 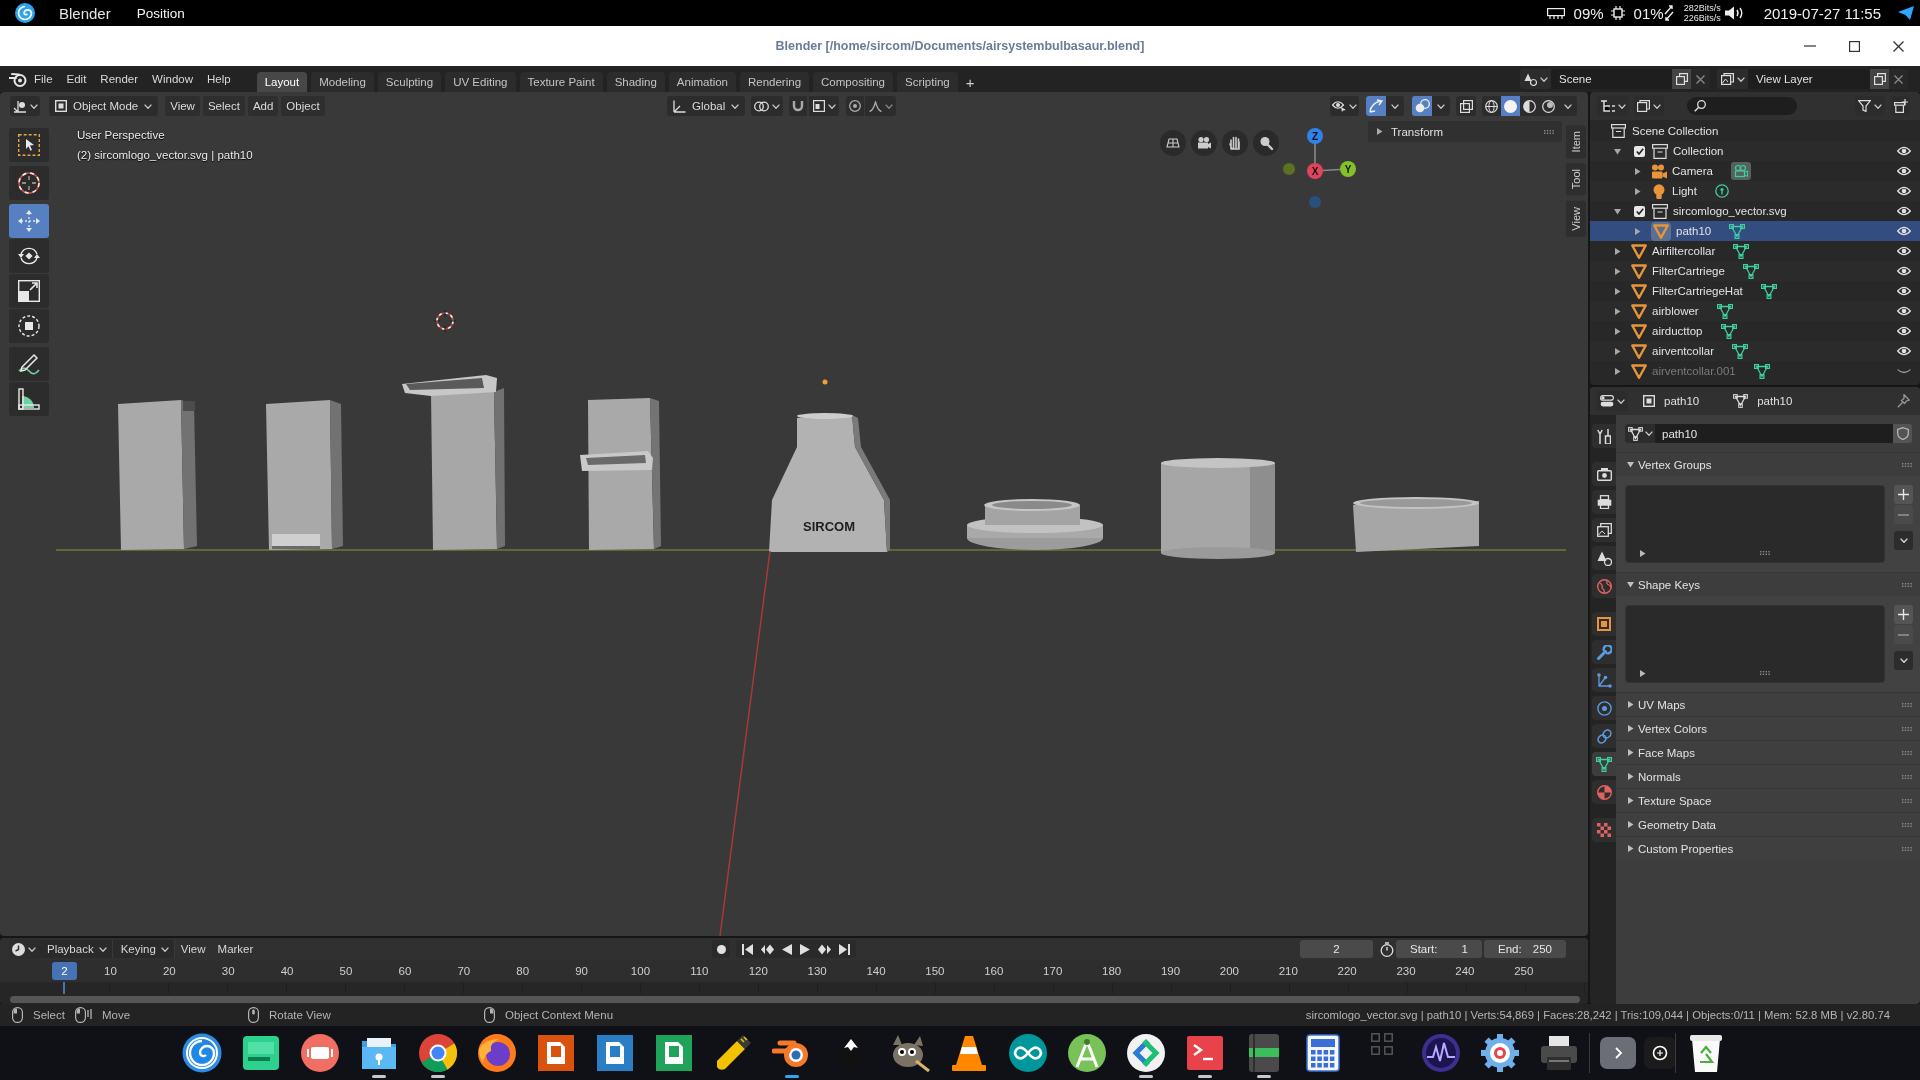 I want to click on diamond-back-icon, so click(x=767, y=949).